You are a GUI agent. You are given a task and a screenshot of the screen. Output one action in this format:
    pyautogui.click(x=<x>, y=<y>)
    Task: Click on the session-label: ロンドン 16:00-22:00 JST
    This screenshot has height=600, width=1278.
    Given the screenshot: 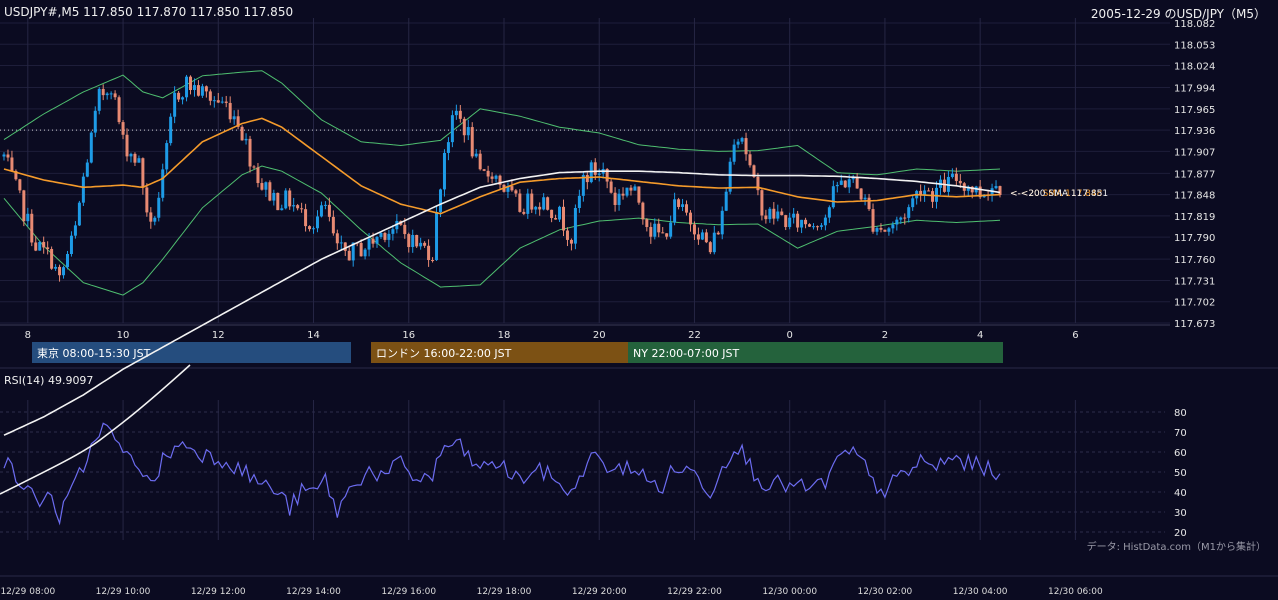 What is the action you would take?
    pyautogui.click(x=444, y=353)
    